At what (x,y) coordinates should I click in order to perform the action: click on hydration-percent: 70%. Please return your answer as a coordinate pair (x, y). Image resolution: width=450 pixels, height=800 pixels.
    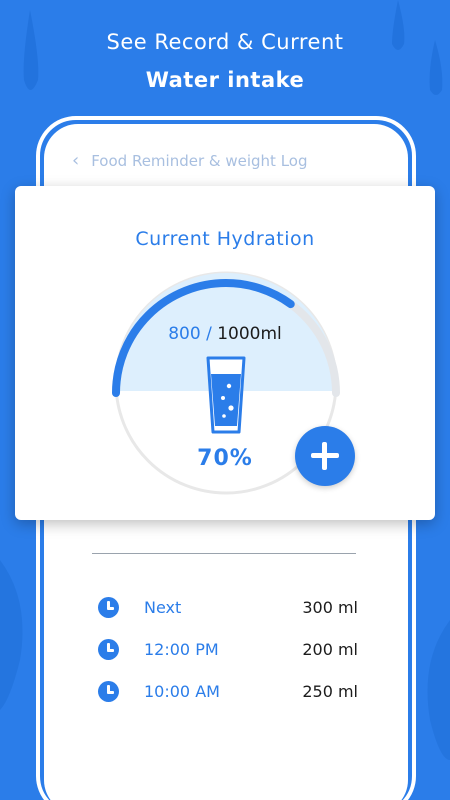
    Looking at the image, I should click on (225, 458).